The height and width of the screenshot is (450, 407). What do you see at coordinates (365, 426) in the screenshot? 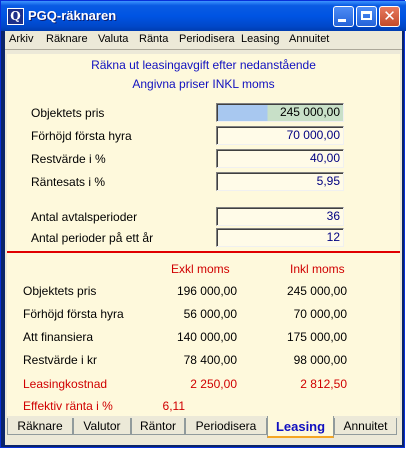
I see `tab-annuitet: Annuitet` at bounding box center [365, 426].